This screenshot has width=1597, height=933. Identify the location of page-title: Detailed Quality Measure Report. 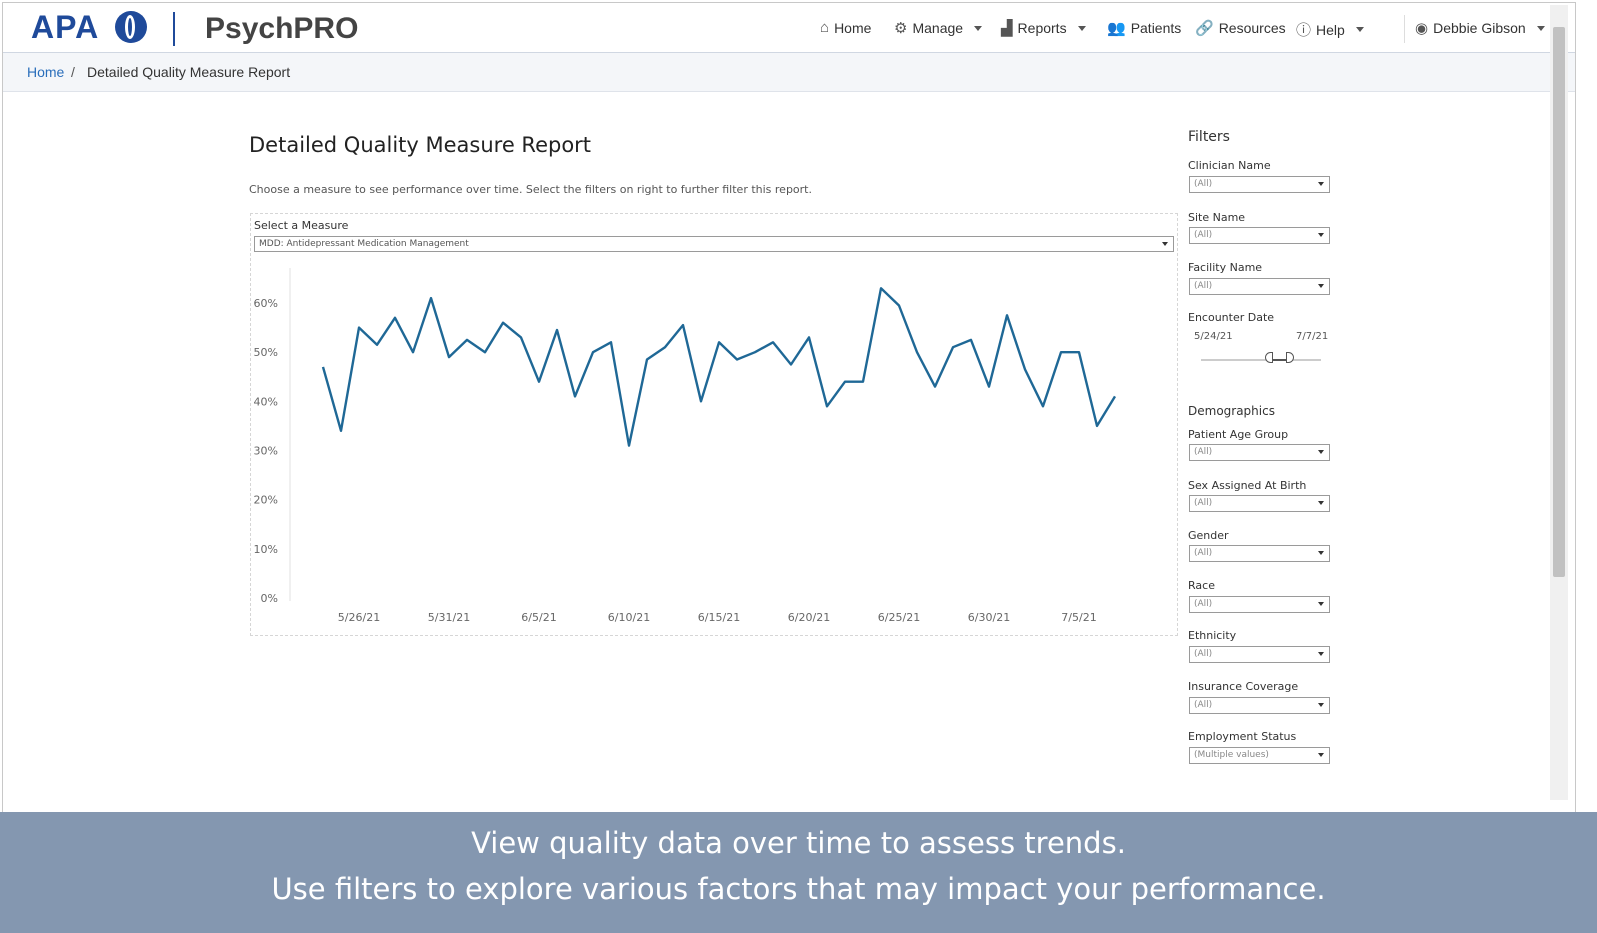
(420, 145).